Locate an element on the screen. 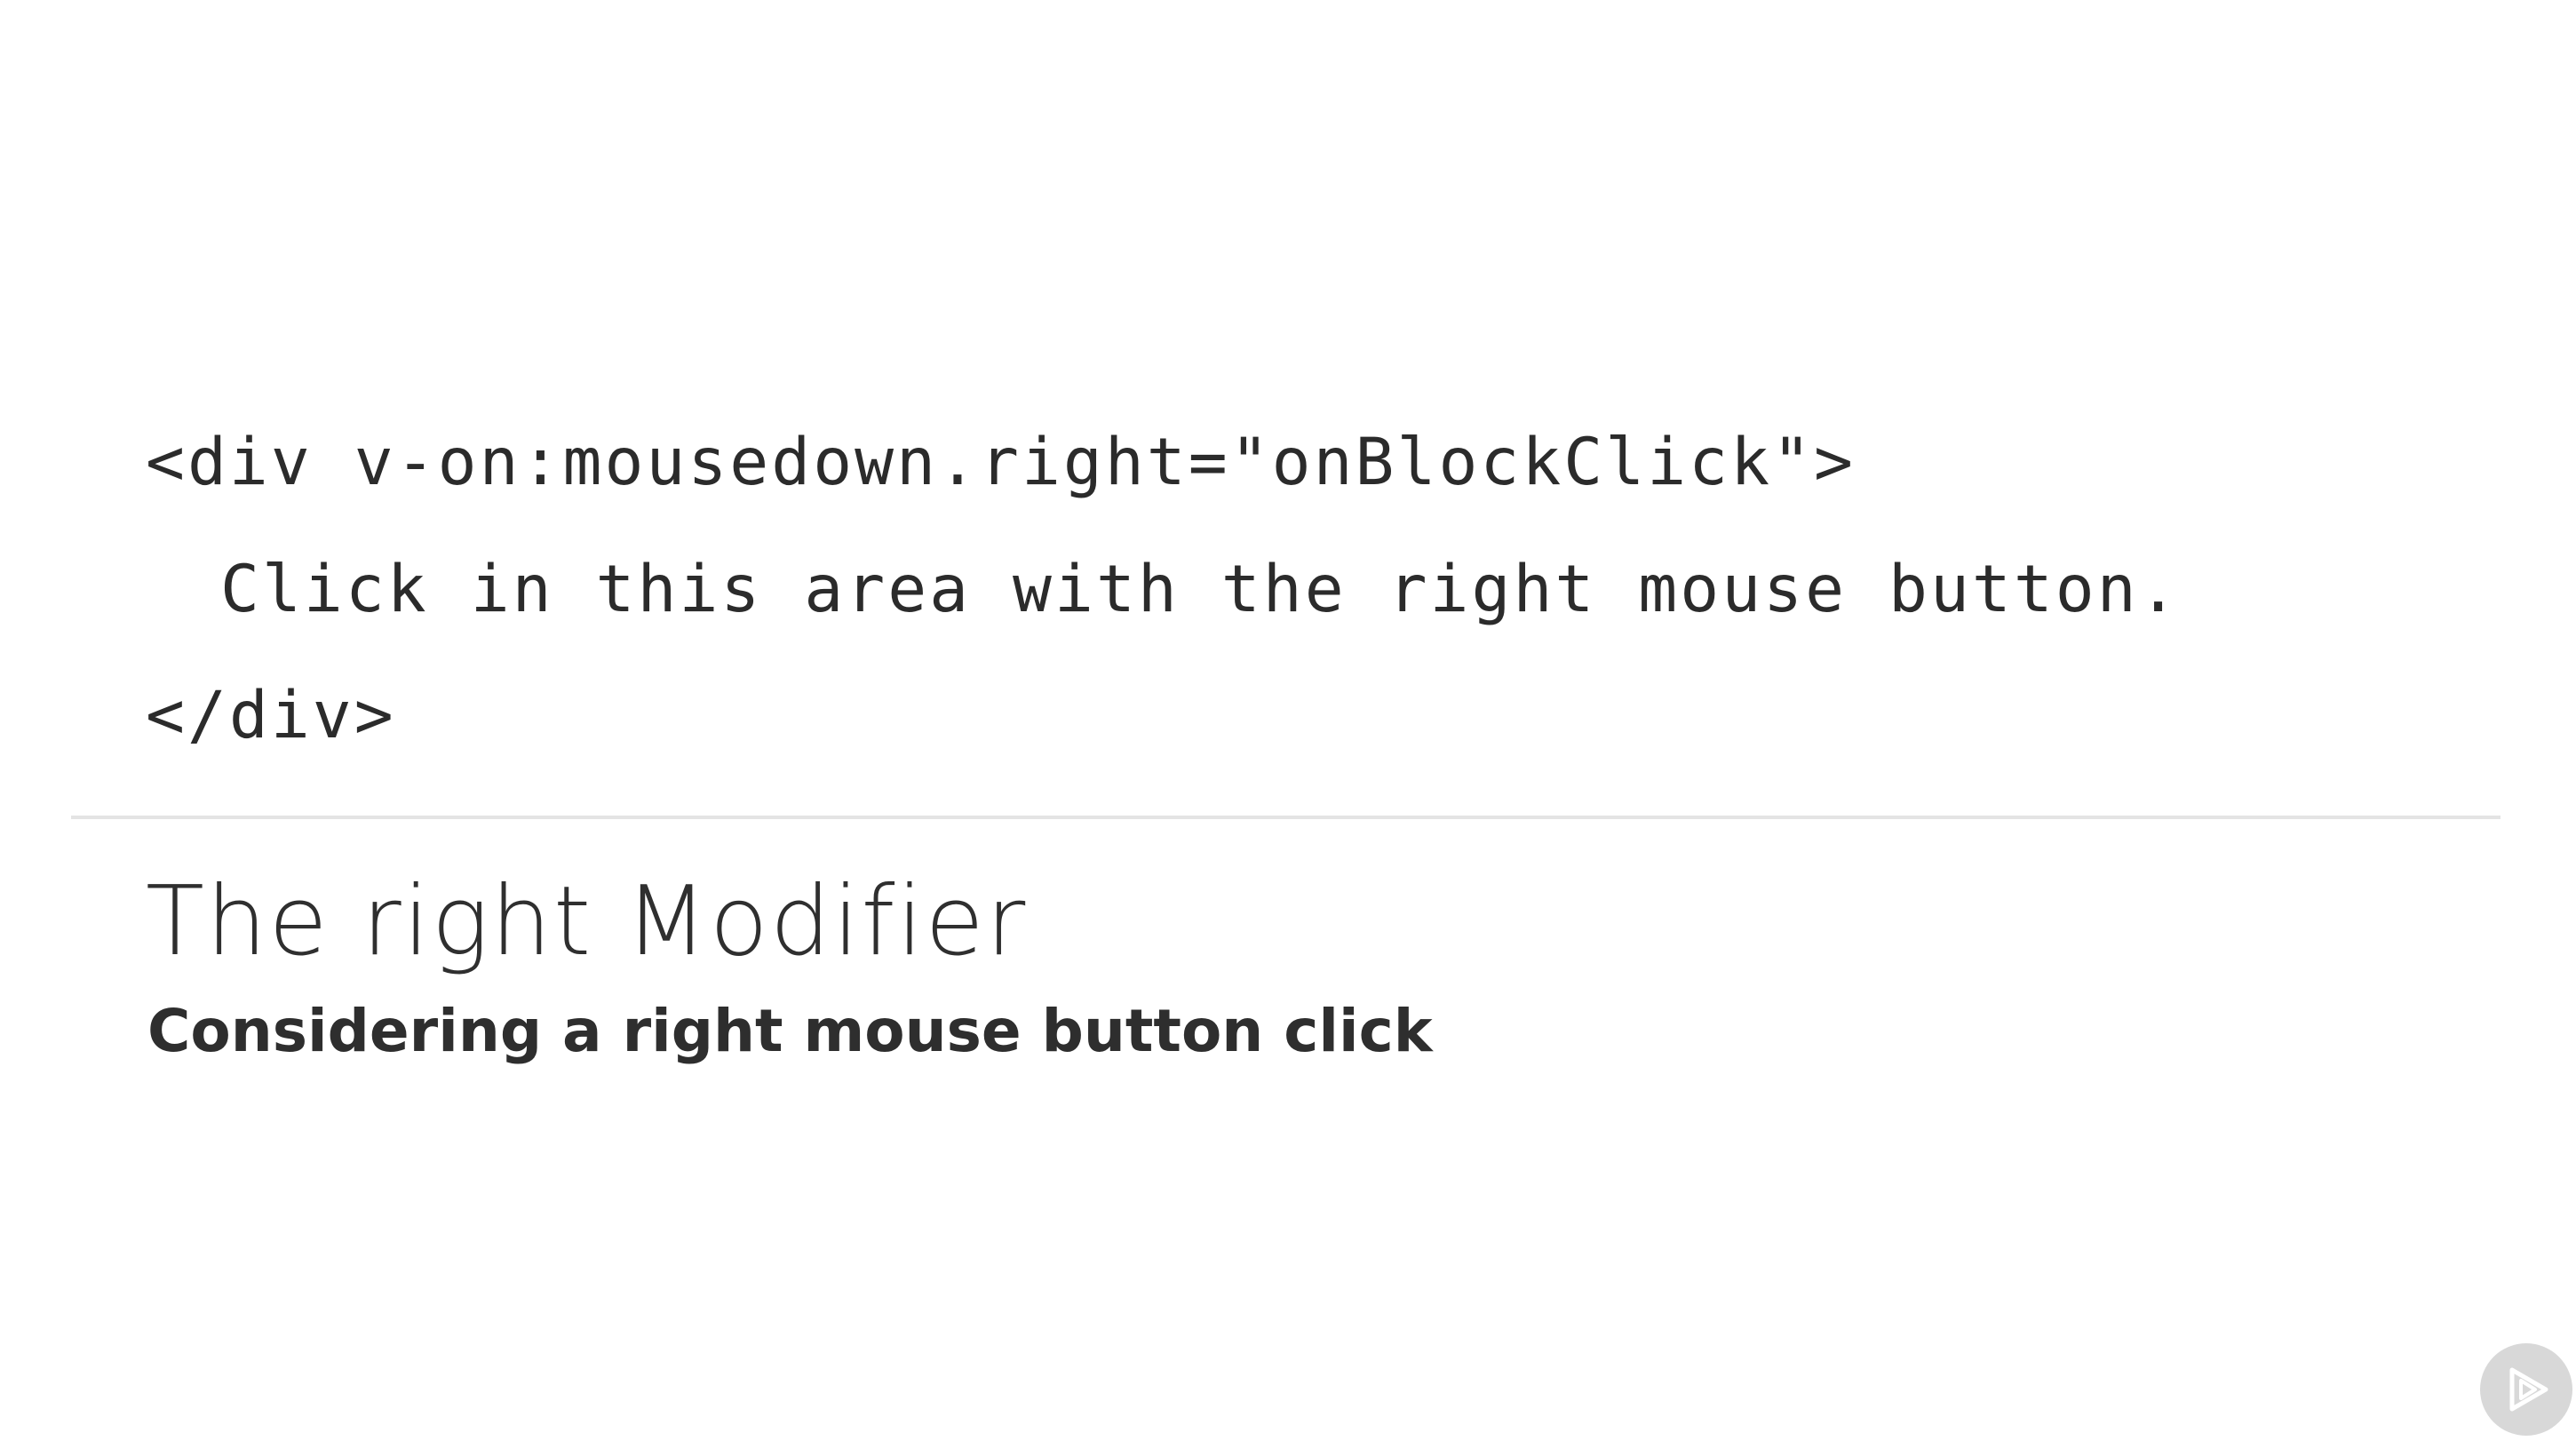 The height and width of the screenshot is (1449, 2576). slide-subtitle: Considering a right mouse button click is located at coordinates (790, 1031).